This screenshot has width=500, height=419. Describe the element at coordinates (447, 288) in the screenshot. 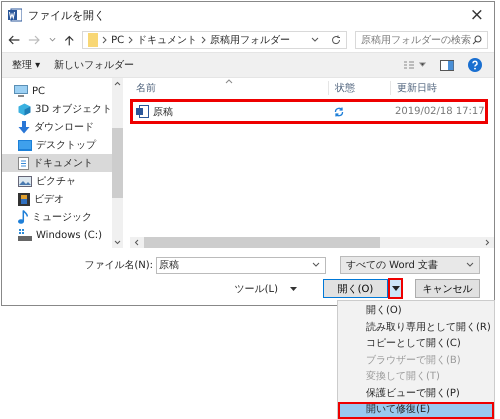

I see `cancel-button: キャンセル` at that location.